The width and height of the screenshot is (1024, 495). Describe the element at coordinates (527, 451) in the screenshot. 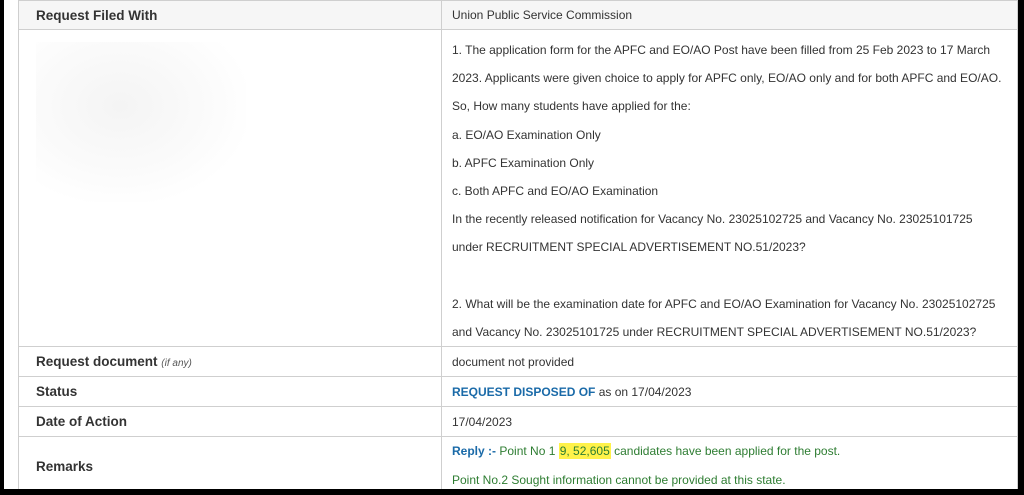

I see `remark-prefix: Point No 1` at that location.